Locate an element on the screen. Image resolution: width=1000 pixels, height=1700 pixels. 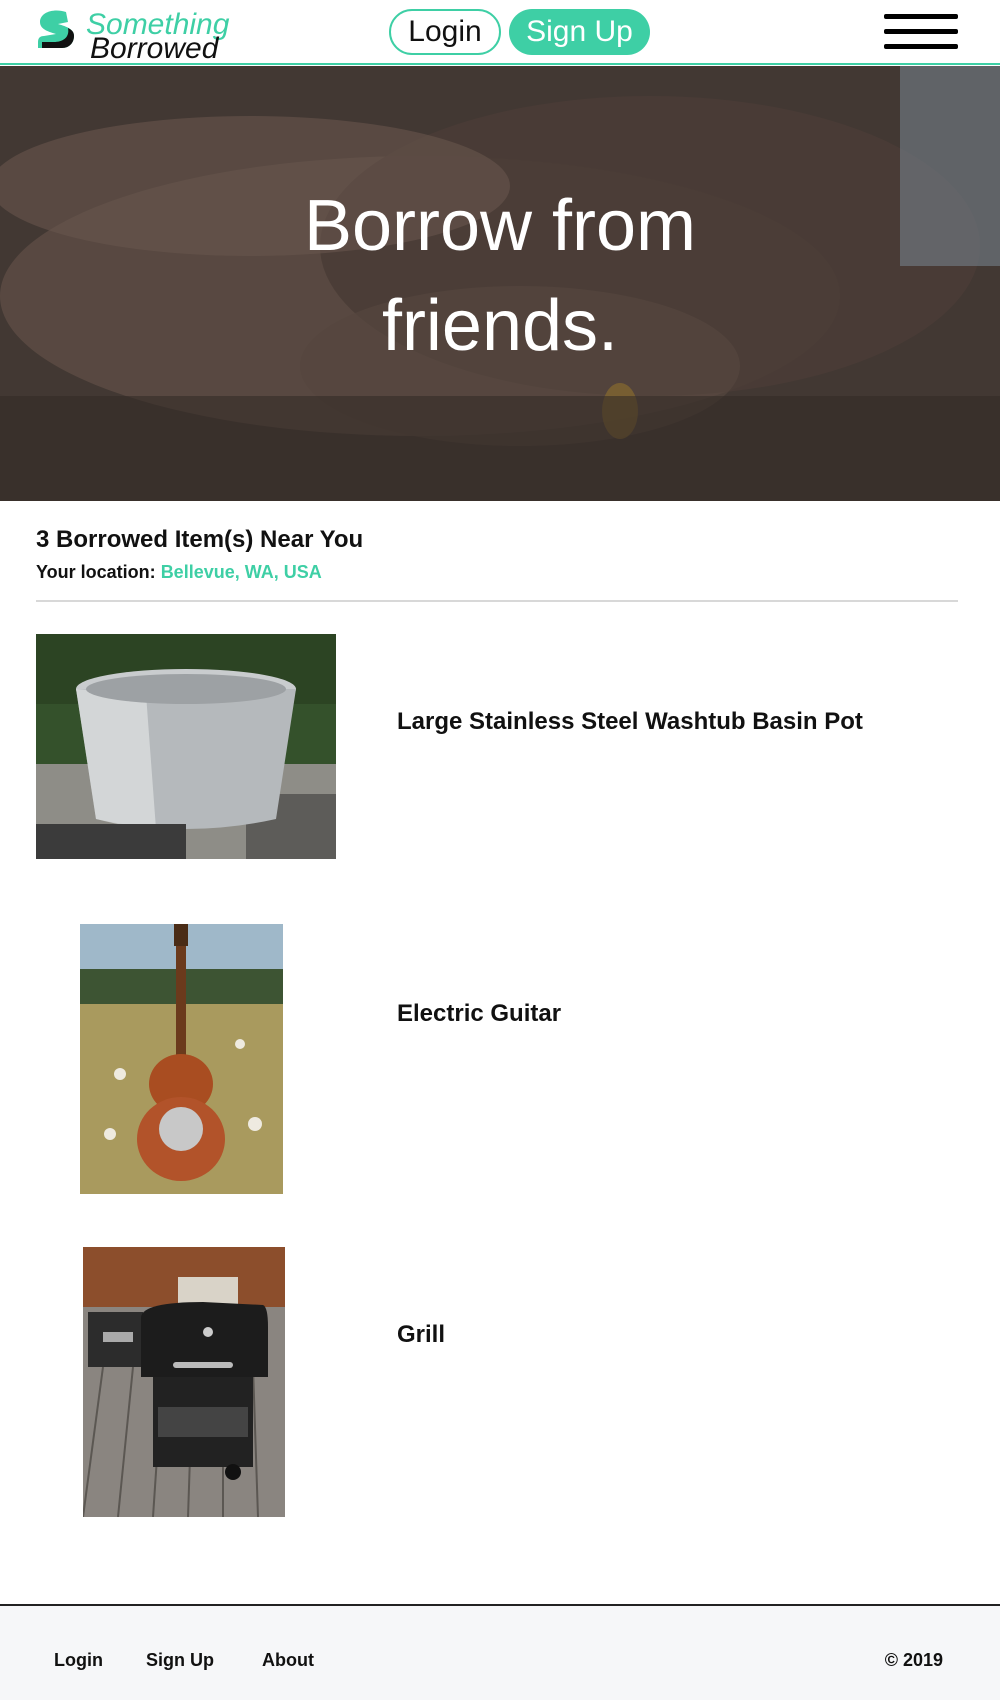
login-button: Login is located at coordinates (445, 32).